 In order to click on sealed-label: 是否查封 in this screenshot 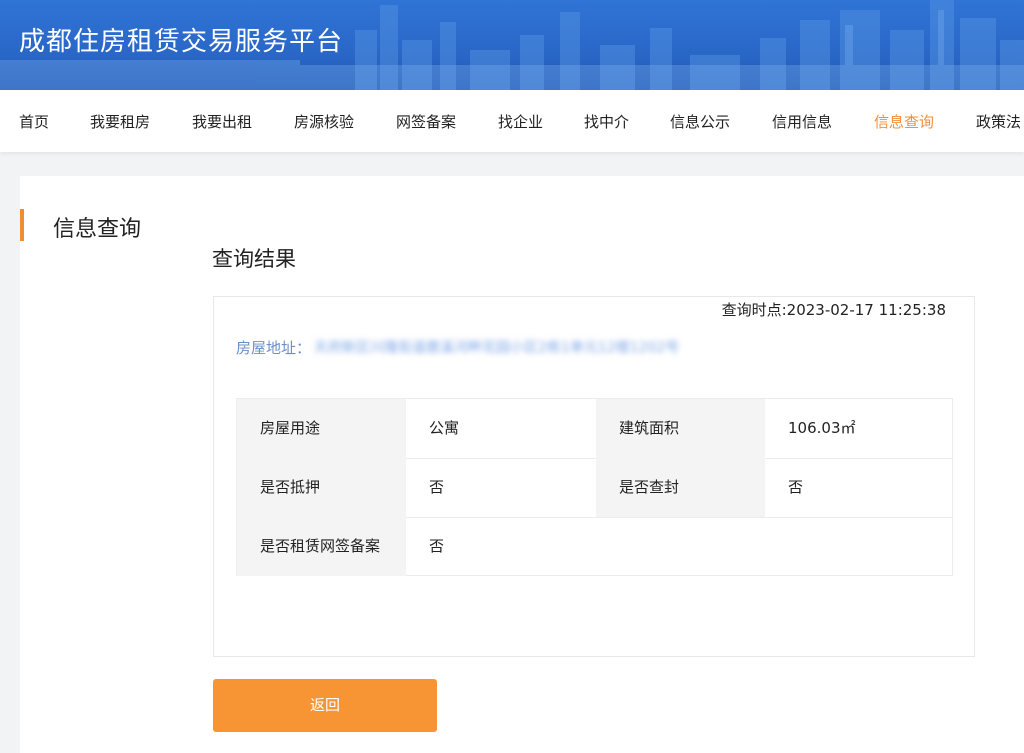, I will do `click(680, 487)`.